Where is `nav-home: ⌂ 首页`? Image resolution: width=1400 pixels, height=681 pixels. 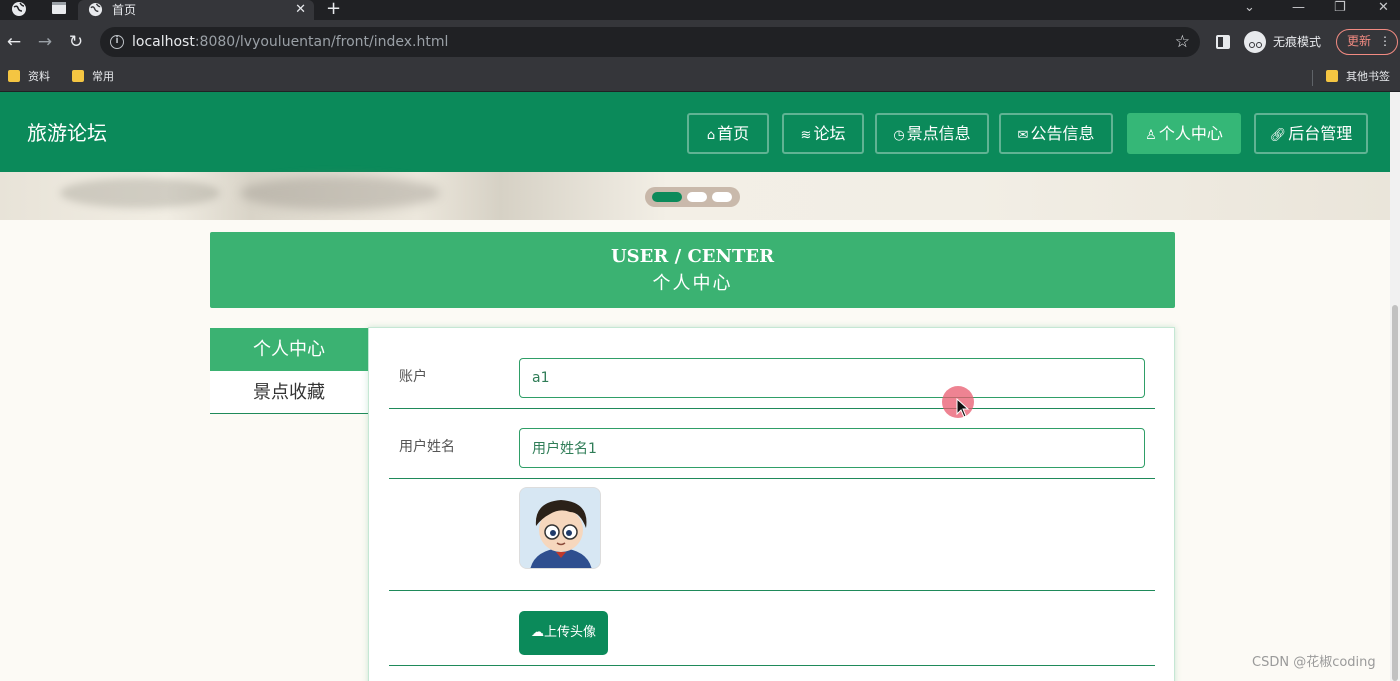
nav-home: ⌂ 首页 is located at coordinates (728, 133).